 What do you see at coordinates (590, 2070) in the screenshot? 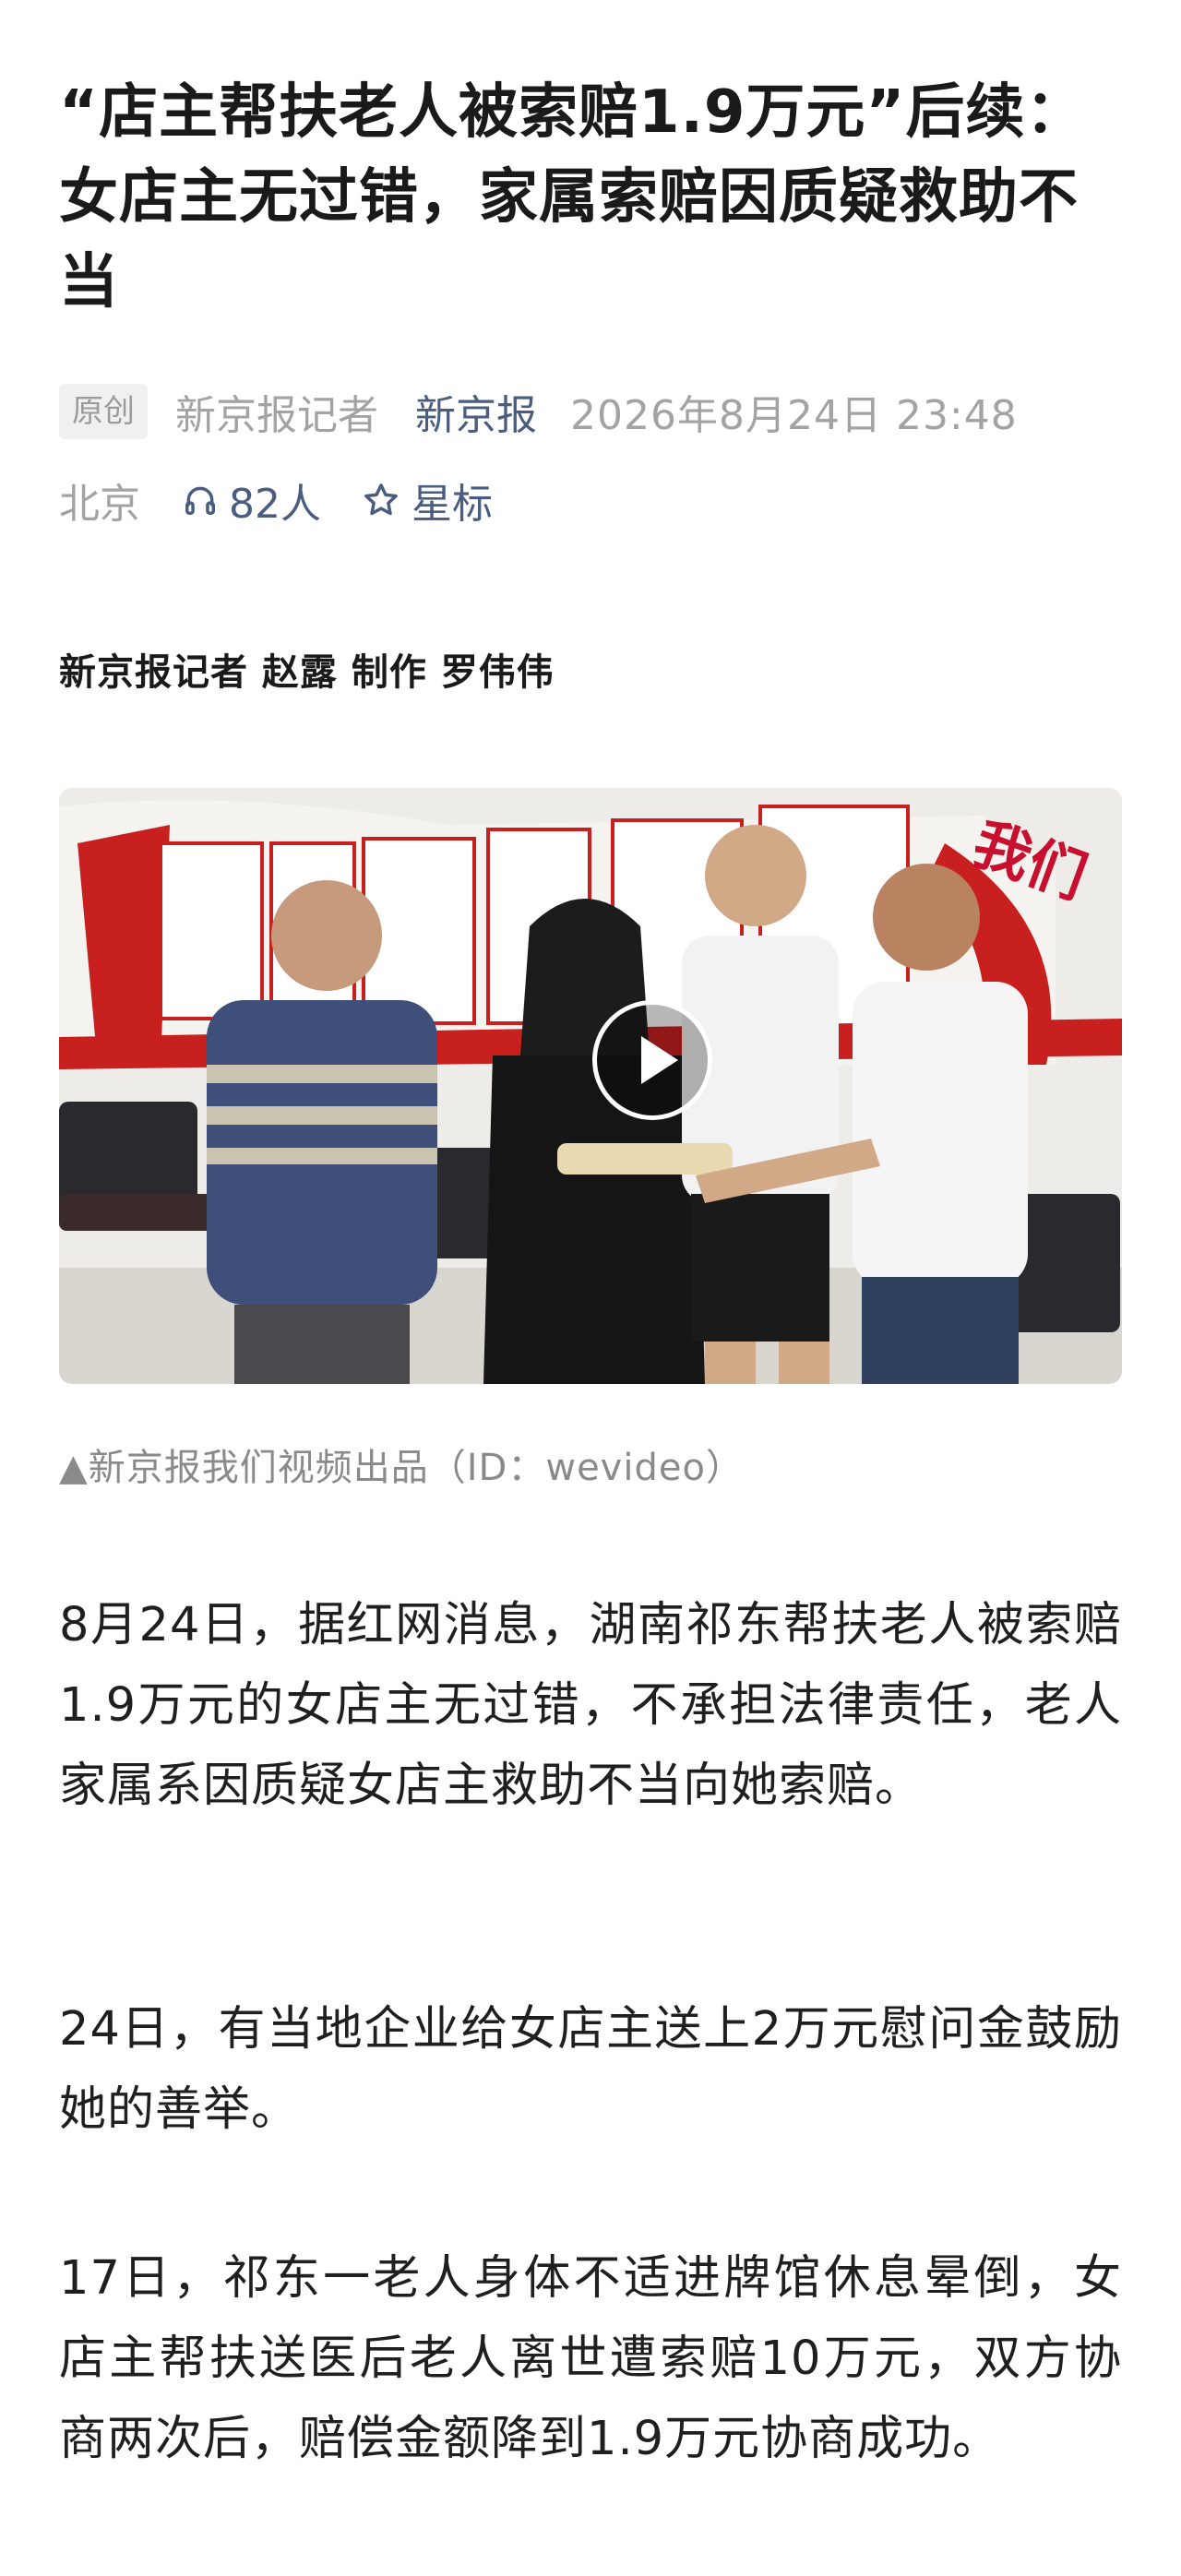
I see `article-paragraph: 24日，有当地企业给女店主送上2万元慰问金鼓励她的善举。` at bounding box center [590, 2070].